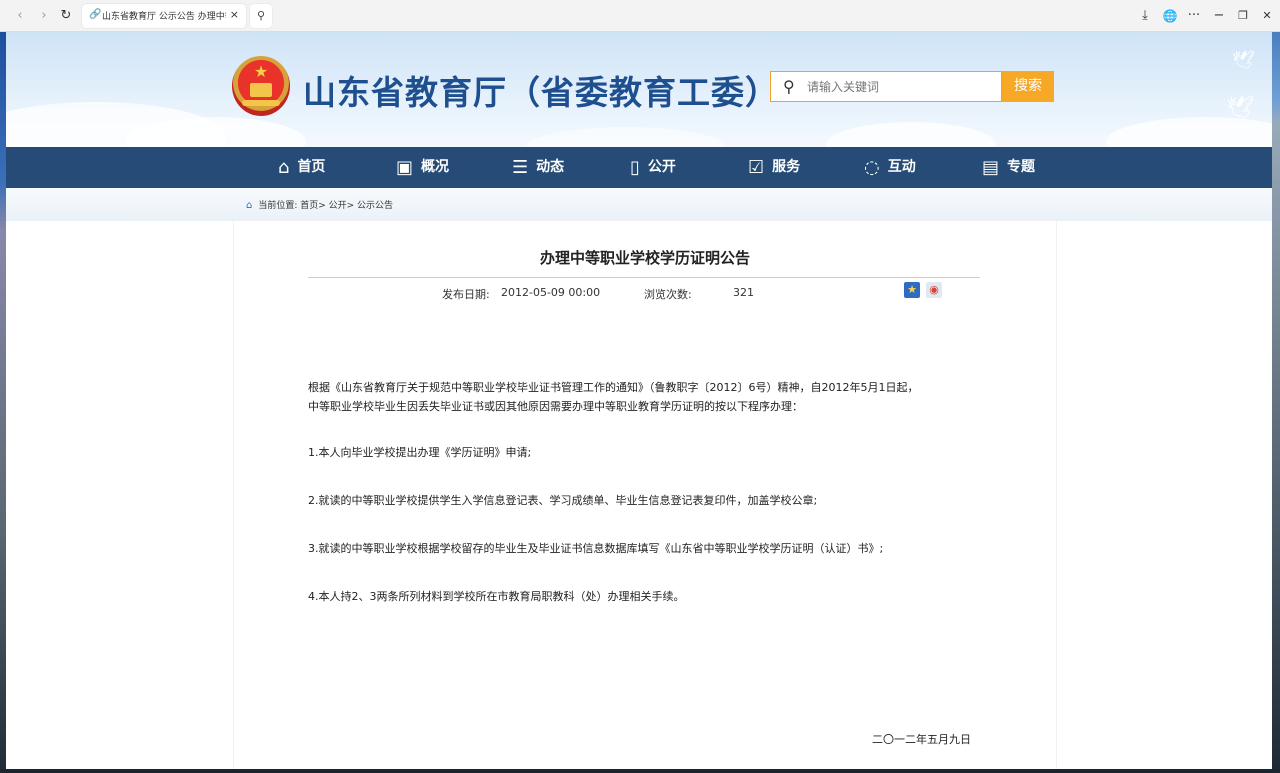 This screenshot has width=1280, height=773. I want to click on nav-item-public: ▯ 公开, so click(653, 167).